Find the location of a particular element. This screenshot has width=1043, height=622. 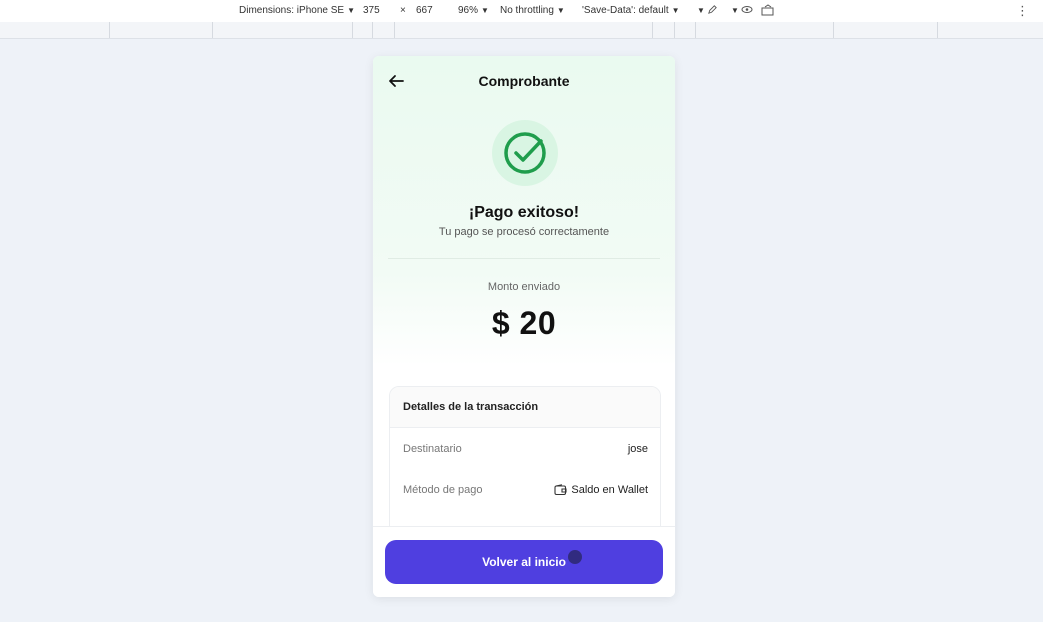

success-badge is located at coordinates (525, 153).